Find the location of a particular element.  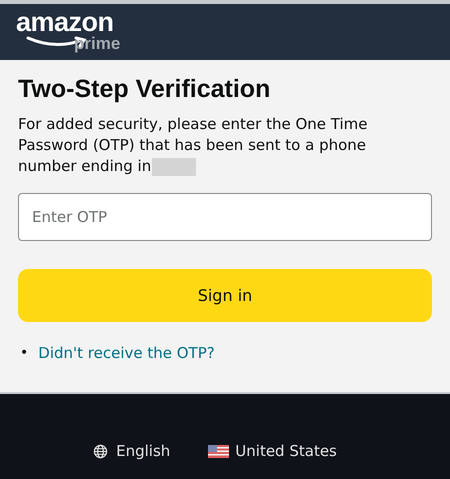

sign-in-button: Sign in is located at coordinates (225, 295).